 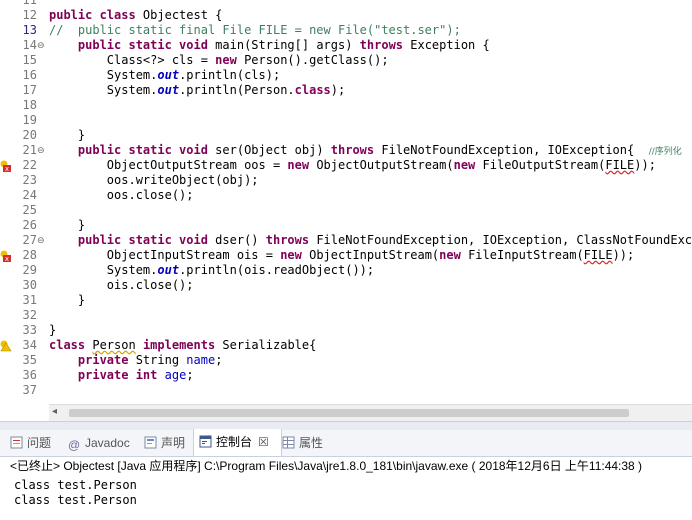 What do you see at coordinates (29, 390) in the screenshot?
I see `line-number: 37` at bounding box center [29, 390].